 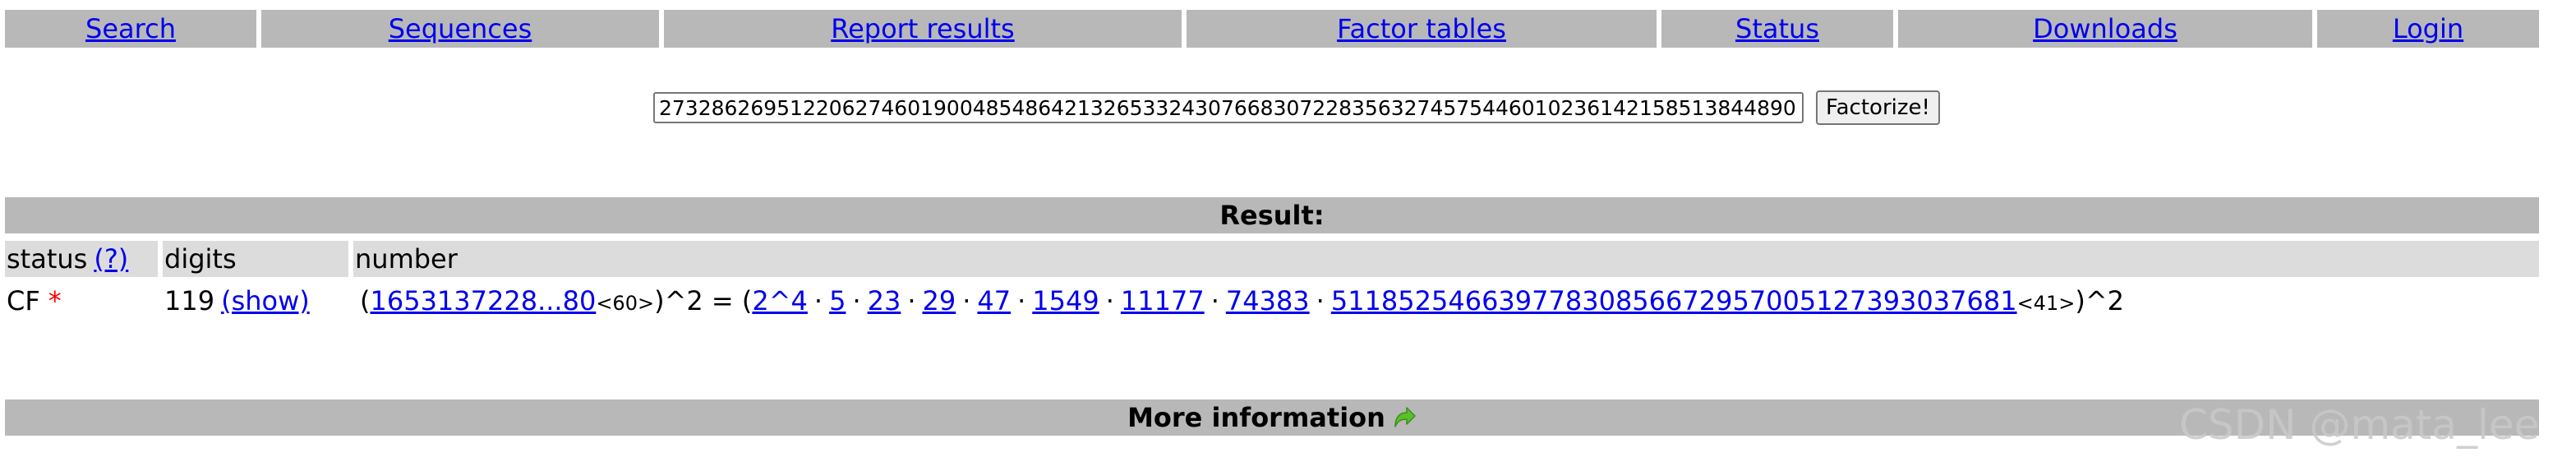 I want to click on status-value: CF, so click(x=23, y=300).